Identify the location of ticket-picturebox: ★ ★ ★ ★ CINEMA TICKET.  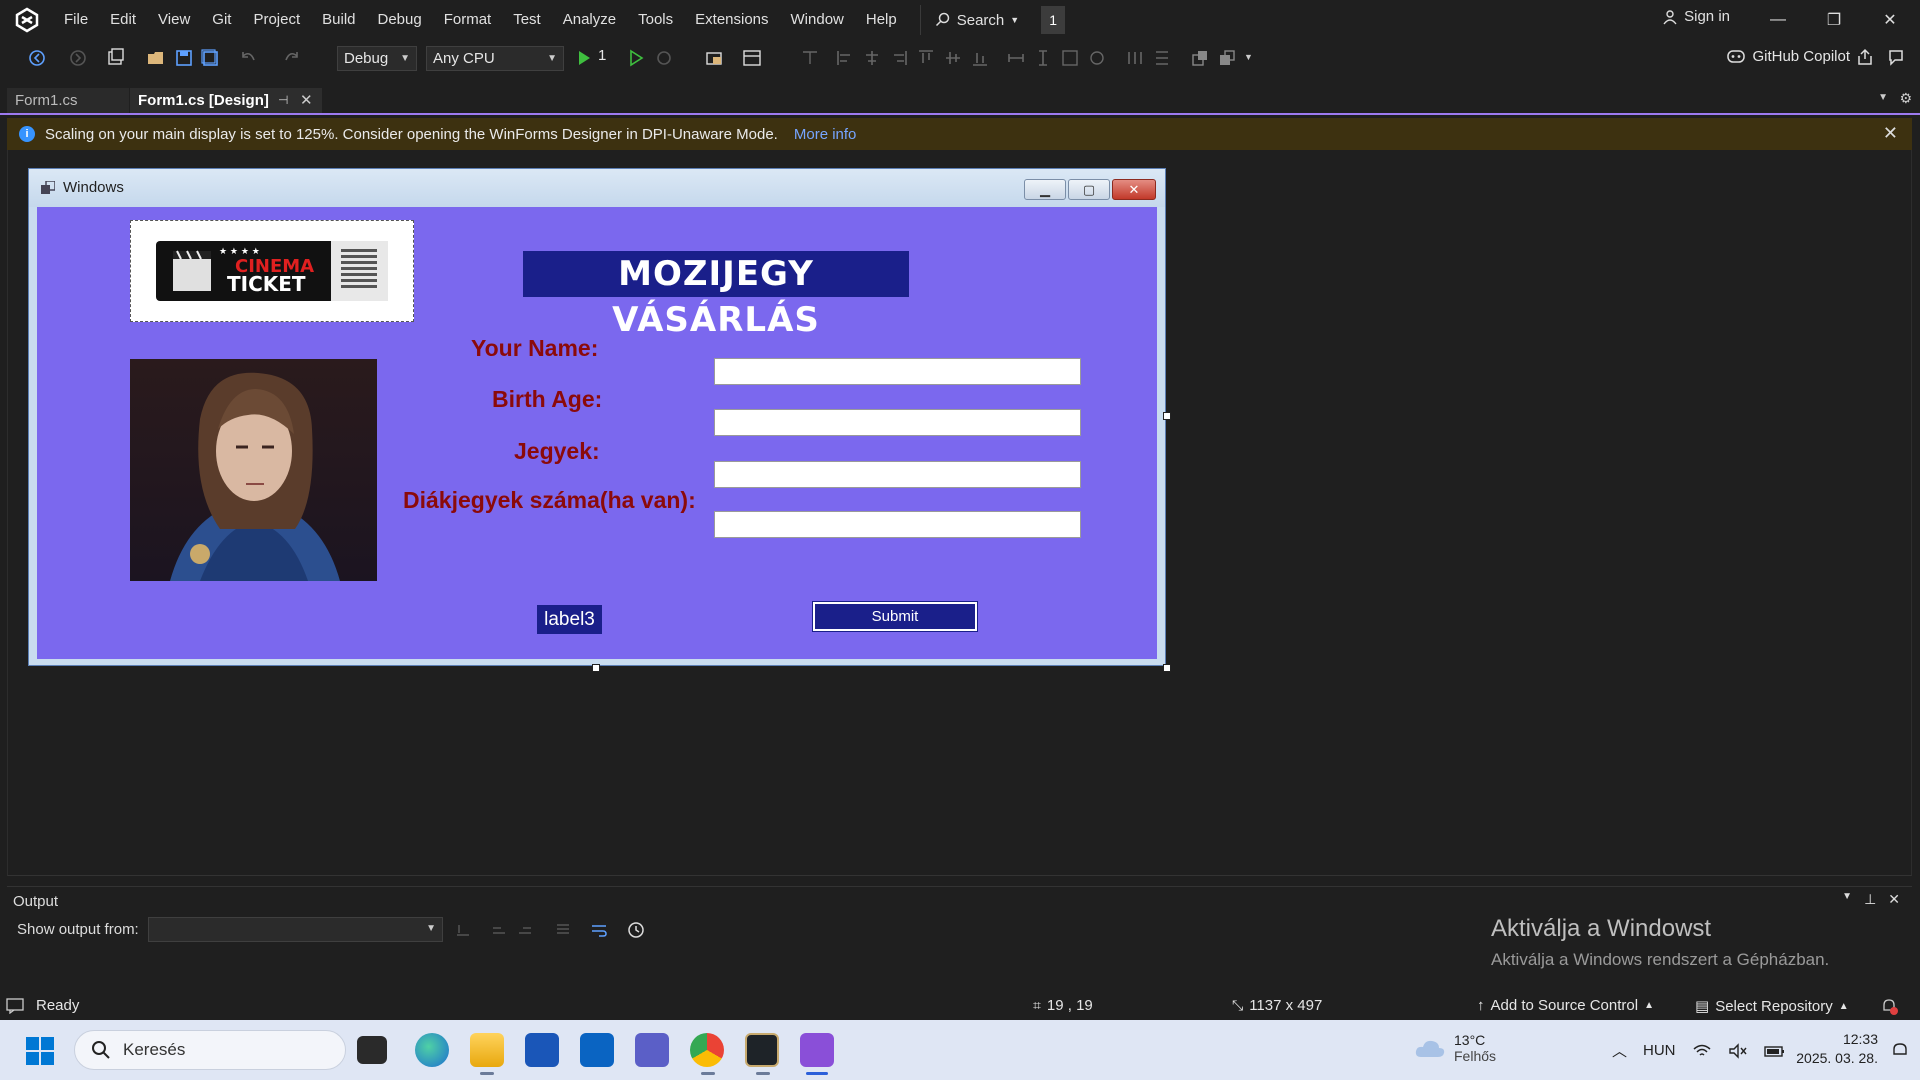
(272, 271).